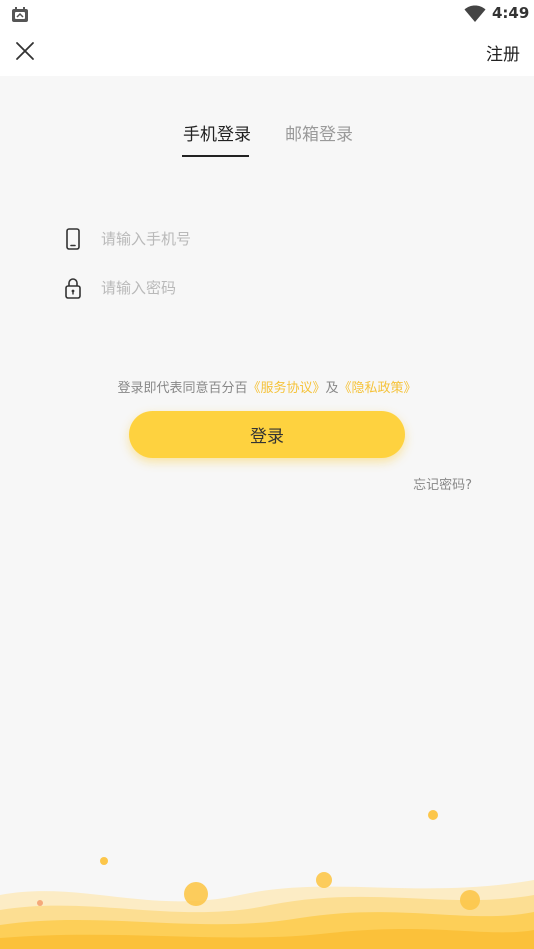  What do you see at coordinates (475, 13) in the screenshot?
I see `wifi-icon` at bounding box center [475, 13].